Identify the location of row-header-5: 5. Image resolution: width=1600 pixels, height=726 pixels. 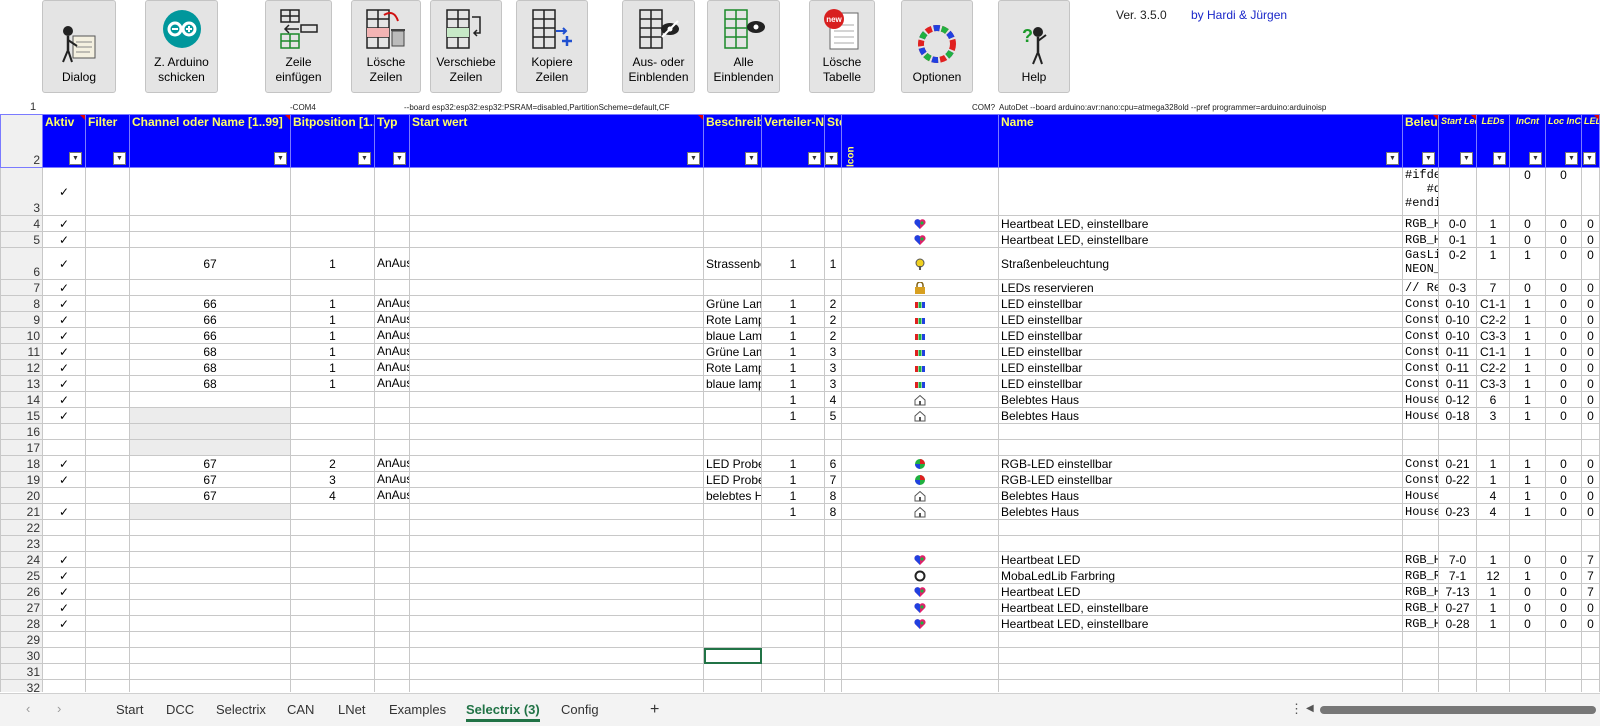
(21, 239).